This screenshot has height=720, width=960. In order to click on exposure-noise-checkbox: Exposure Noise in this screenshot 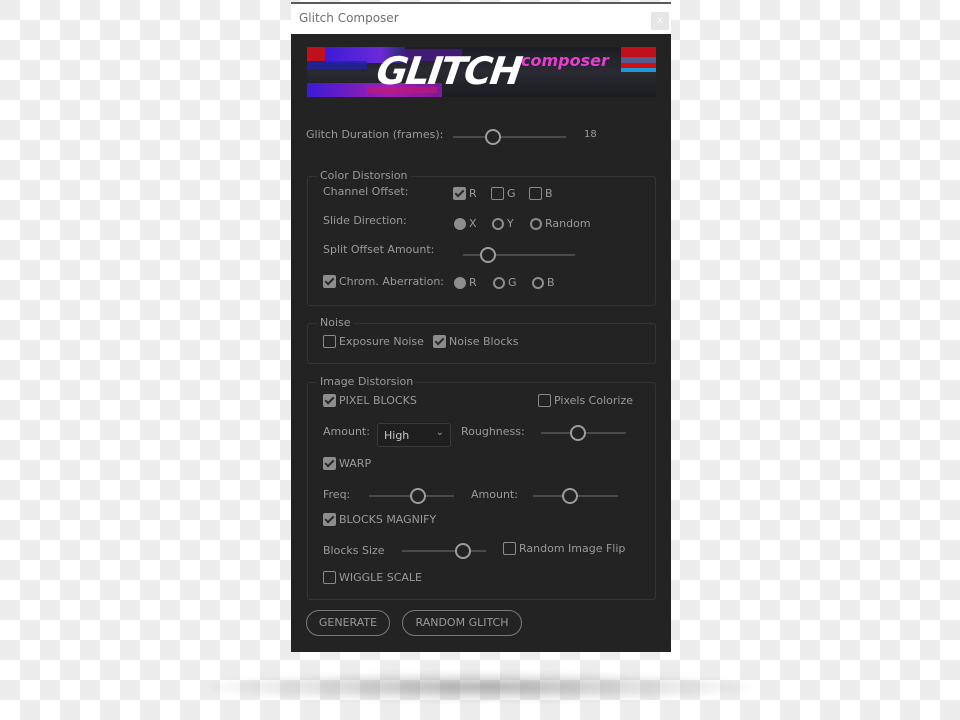, I will do `click(373, 341)`.